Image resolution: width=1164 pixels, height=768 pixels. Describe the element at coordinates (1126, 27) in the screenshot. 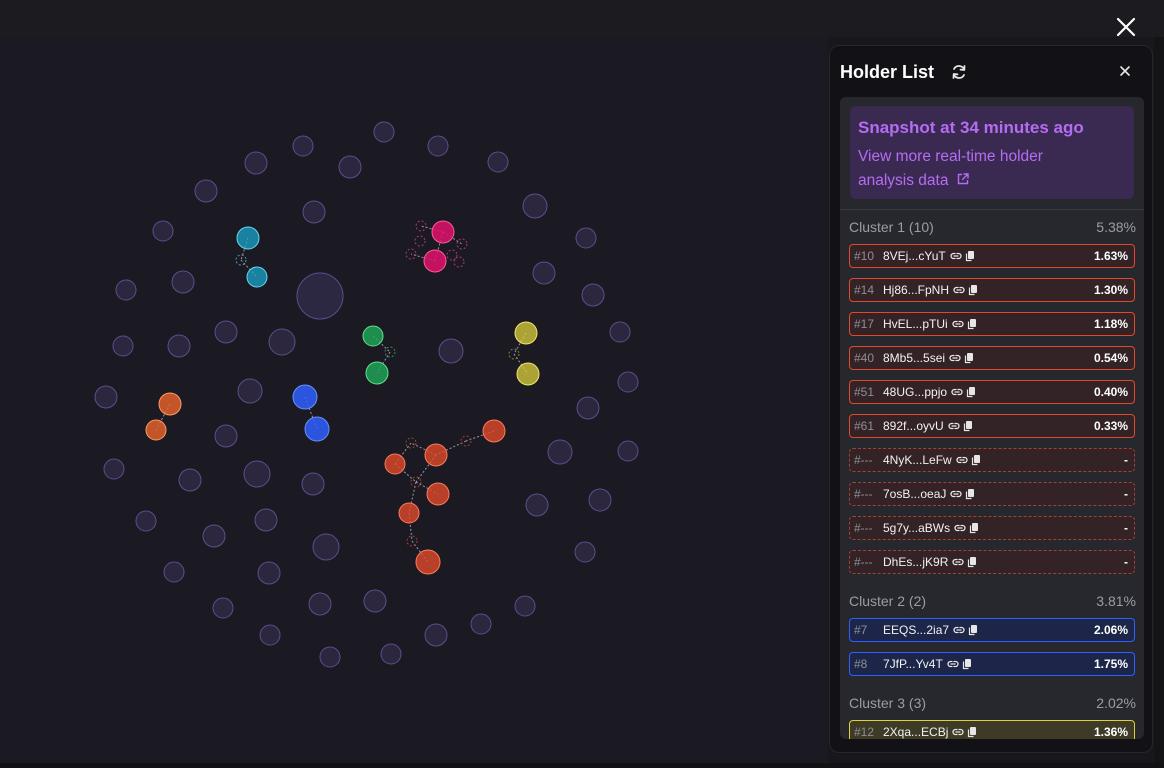

I see `close-icon` at that location.